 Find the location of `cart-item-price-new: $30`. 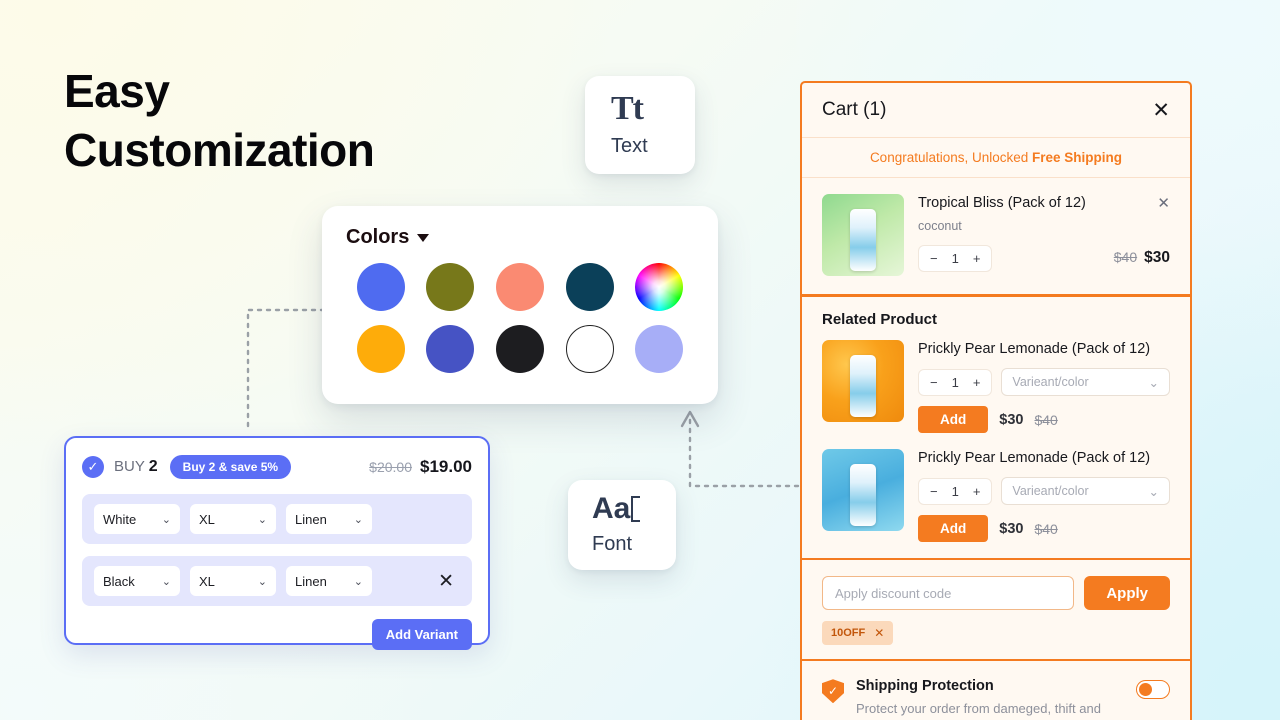

cart-item-price-new: $30 is located at coordinates (1157, 258).